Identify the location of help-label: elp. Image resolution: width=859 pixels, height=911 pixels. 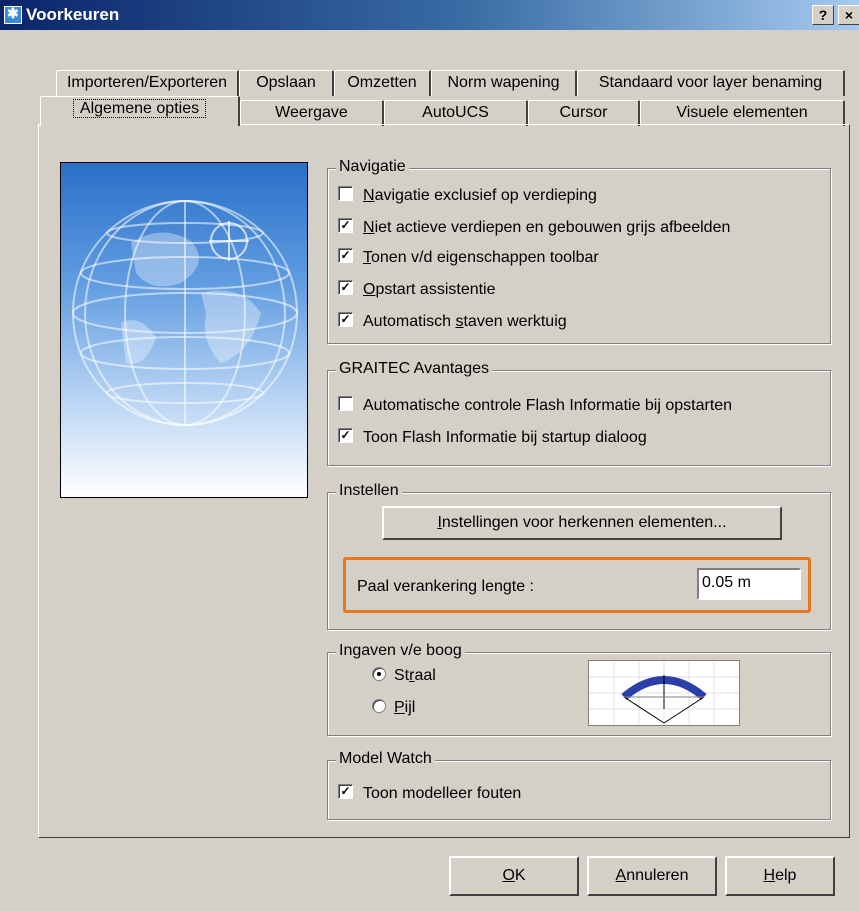
(786, 875).